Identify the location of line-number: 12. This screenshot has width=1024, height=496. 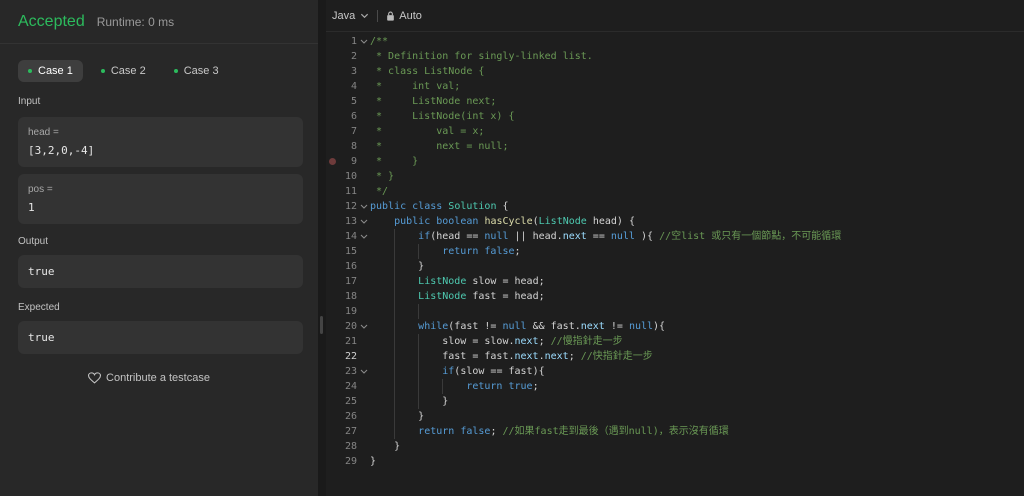
(350, 206).